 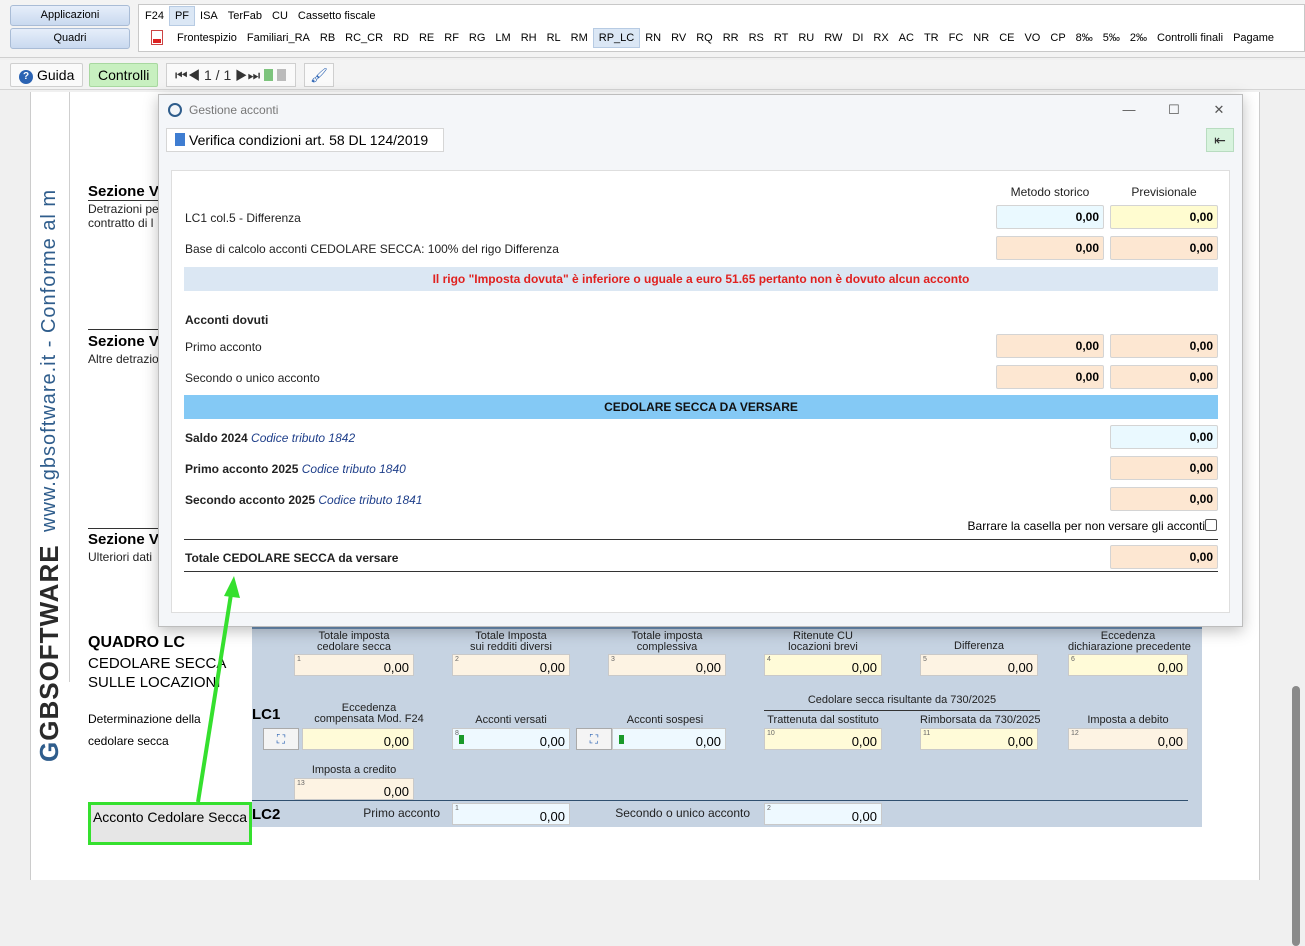 I want to click on lc1-diff-previsionale-field: 0,00, so click(x=1164, y=217).